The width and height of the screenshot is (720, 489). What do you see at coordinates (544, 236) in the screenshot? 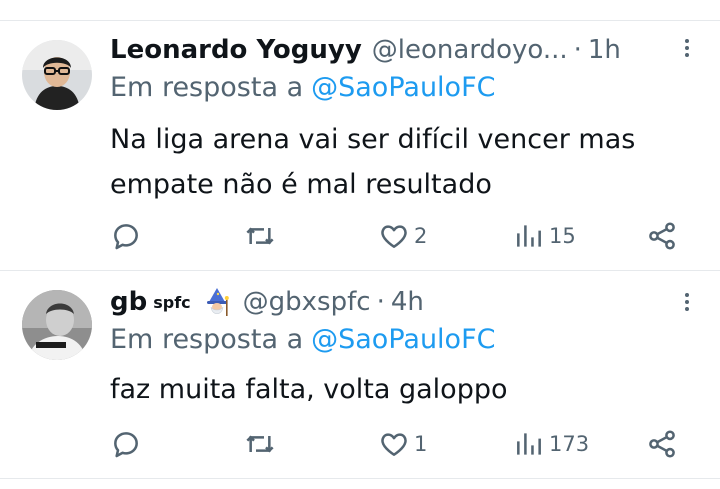
I see `views-button: 15` at bounding box center [544, 236].